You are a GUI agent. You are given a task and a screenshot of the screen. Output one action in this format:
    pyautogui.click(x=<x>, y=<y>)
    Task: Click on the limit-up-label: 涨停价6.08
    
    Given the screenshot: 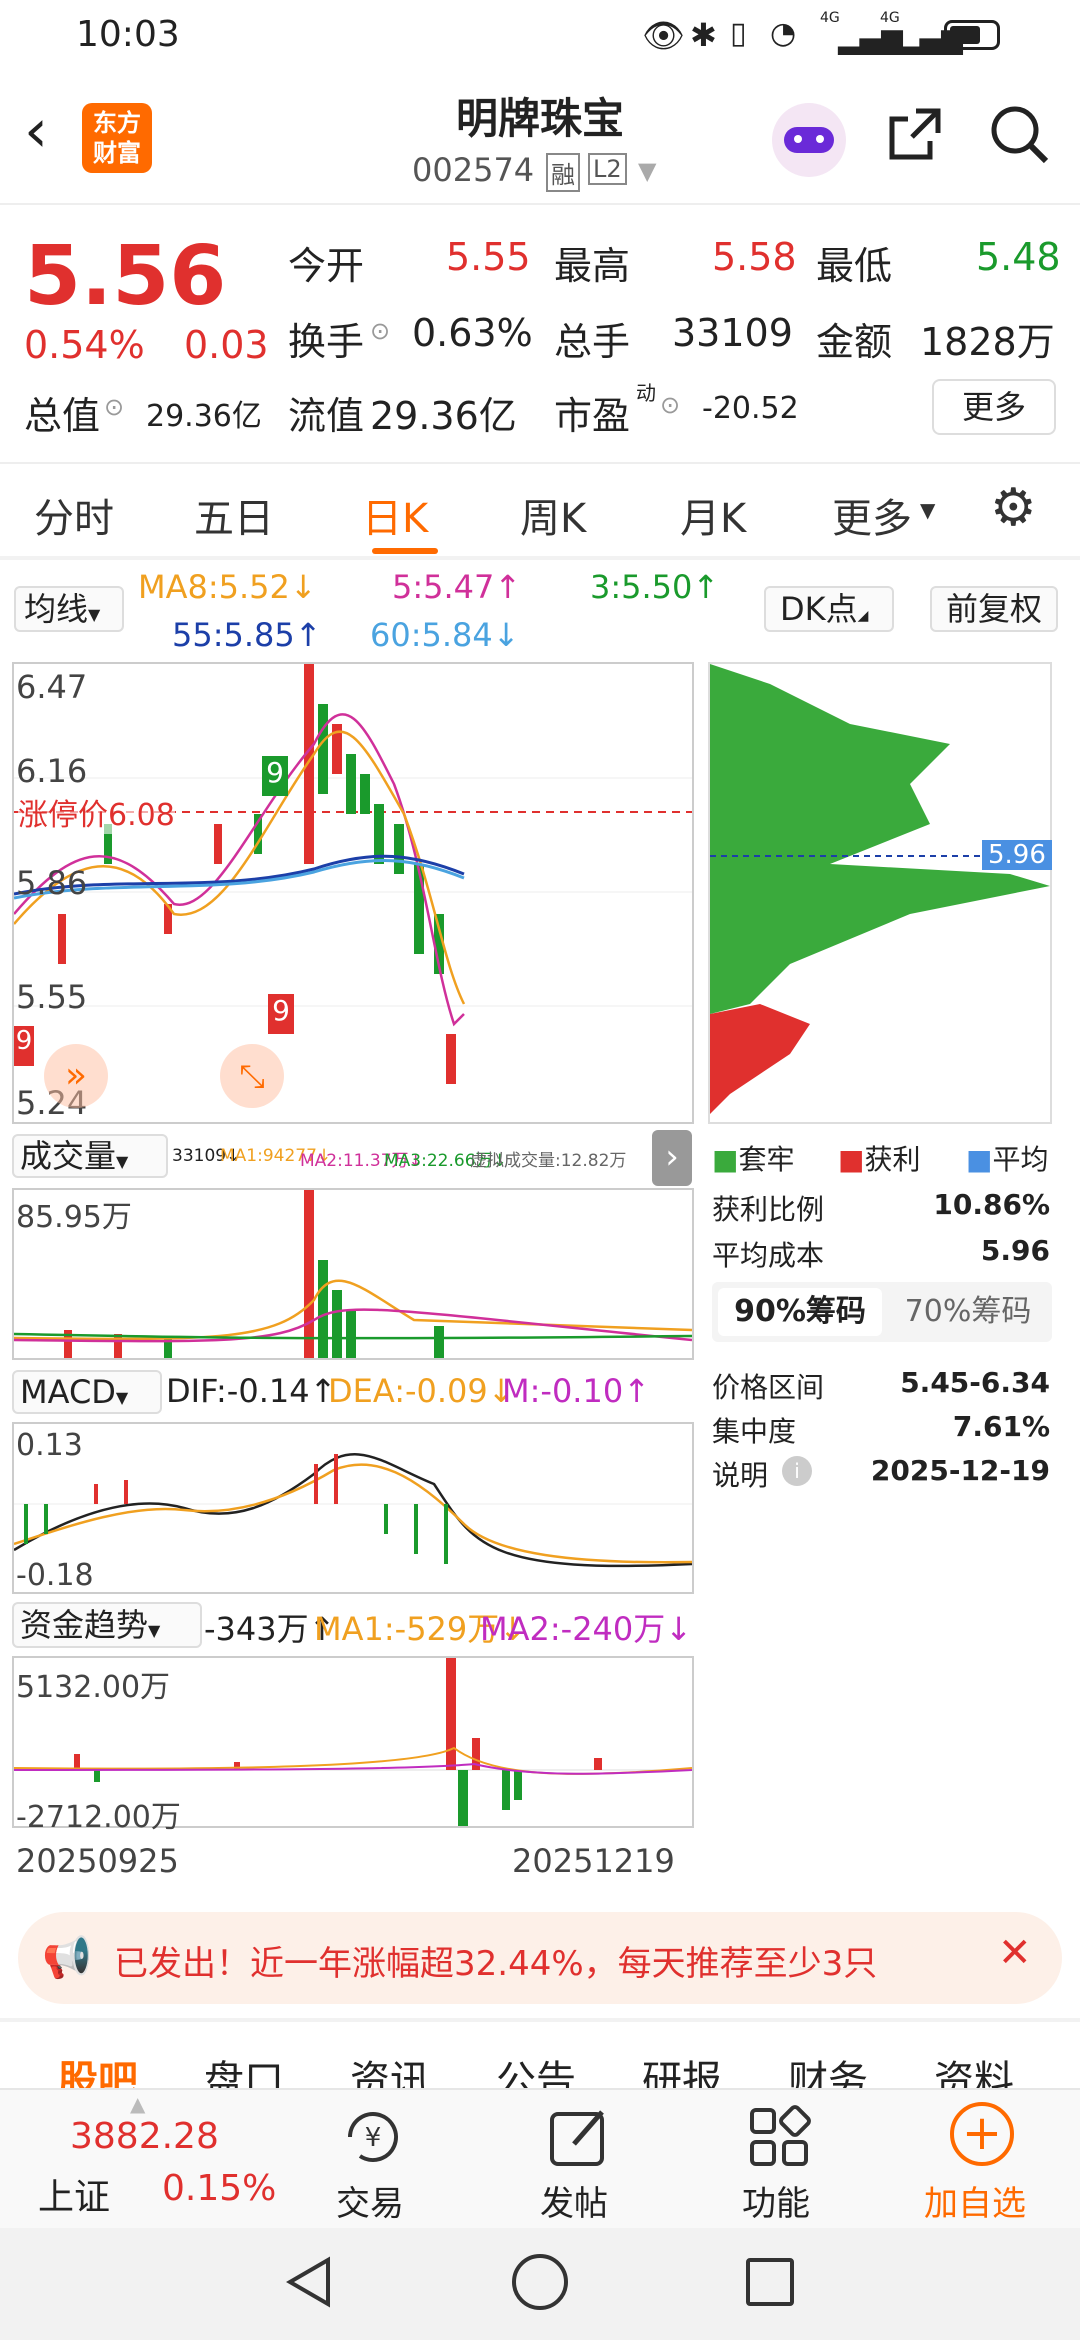 What is the action you would take?
    pyautogui.click(x=96, y=812)
    